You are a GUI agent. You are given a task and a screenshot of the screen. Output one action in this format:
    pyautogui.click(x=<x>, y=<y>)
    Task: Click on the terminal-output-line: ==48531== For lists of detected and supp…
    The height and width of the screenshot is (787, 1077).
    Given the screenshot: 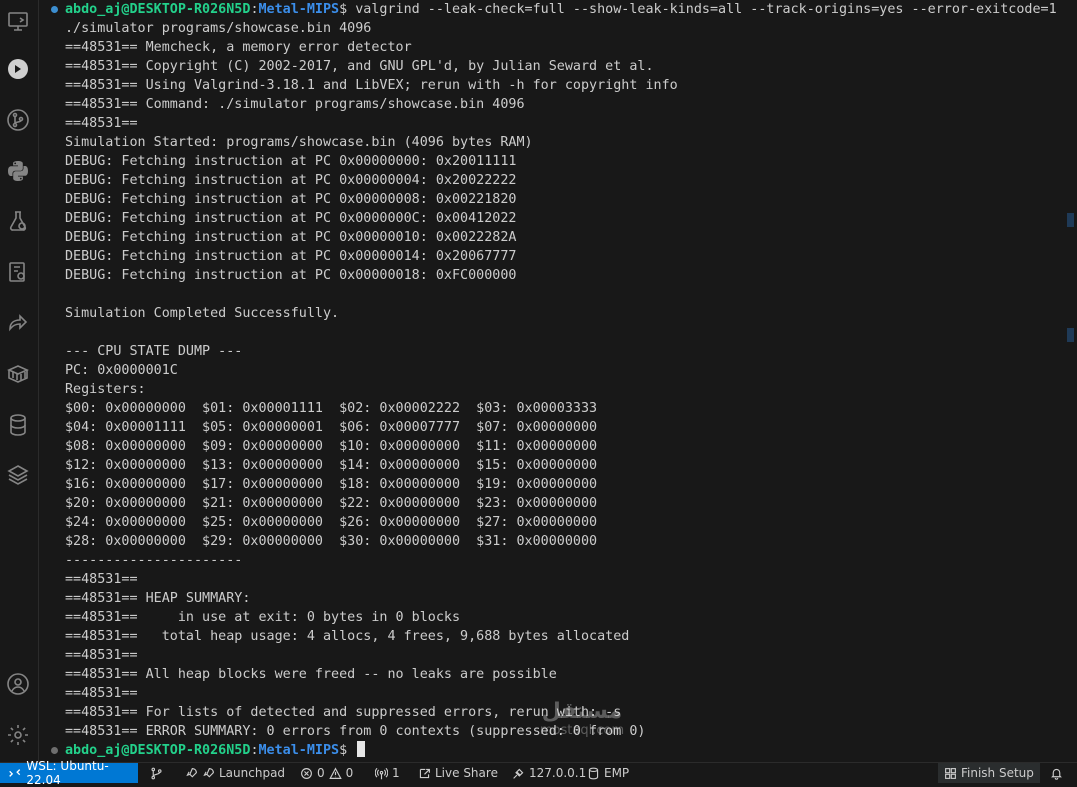 What is the action you would take?
    pyautogui.click(x=343, y=712)
    